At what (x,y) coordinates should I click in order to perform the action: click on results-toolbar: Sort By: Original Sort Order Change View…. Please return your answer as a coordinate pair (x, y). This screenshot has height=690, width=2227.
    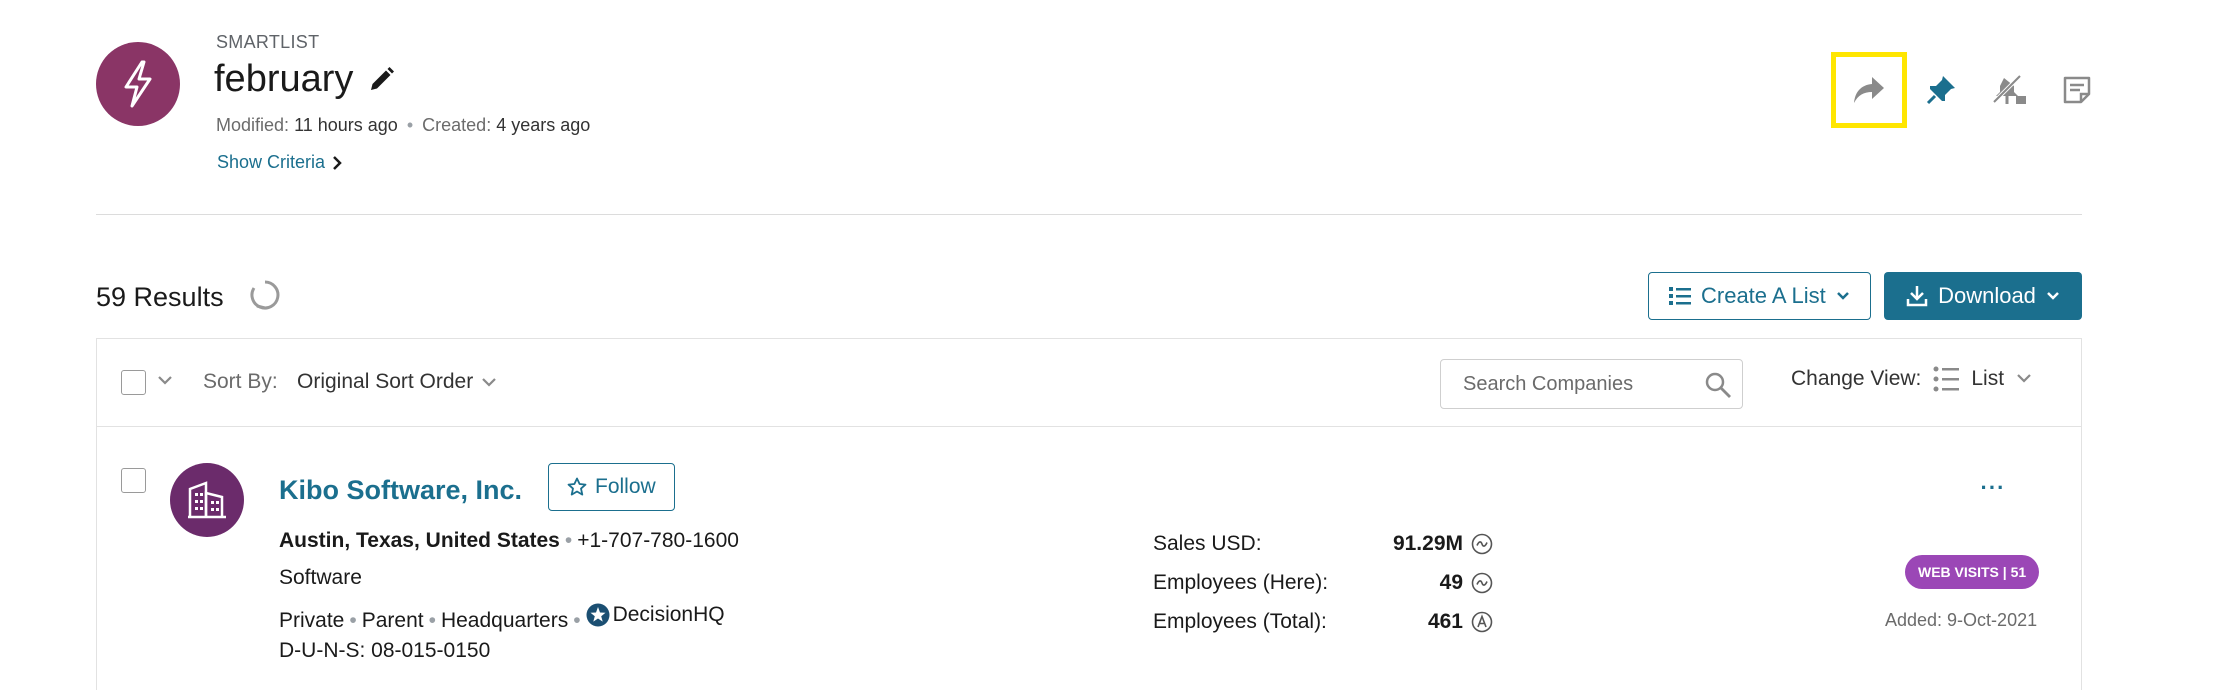
    Looking at the image, I should click on (1089, 383).